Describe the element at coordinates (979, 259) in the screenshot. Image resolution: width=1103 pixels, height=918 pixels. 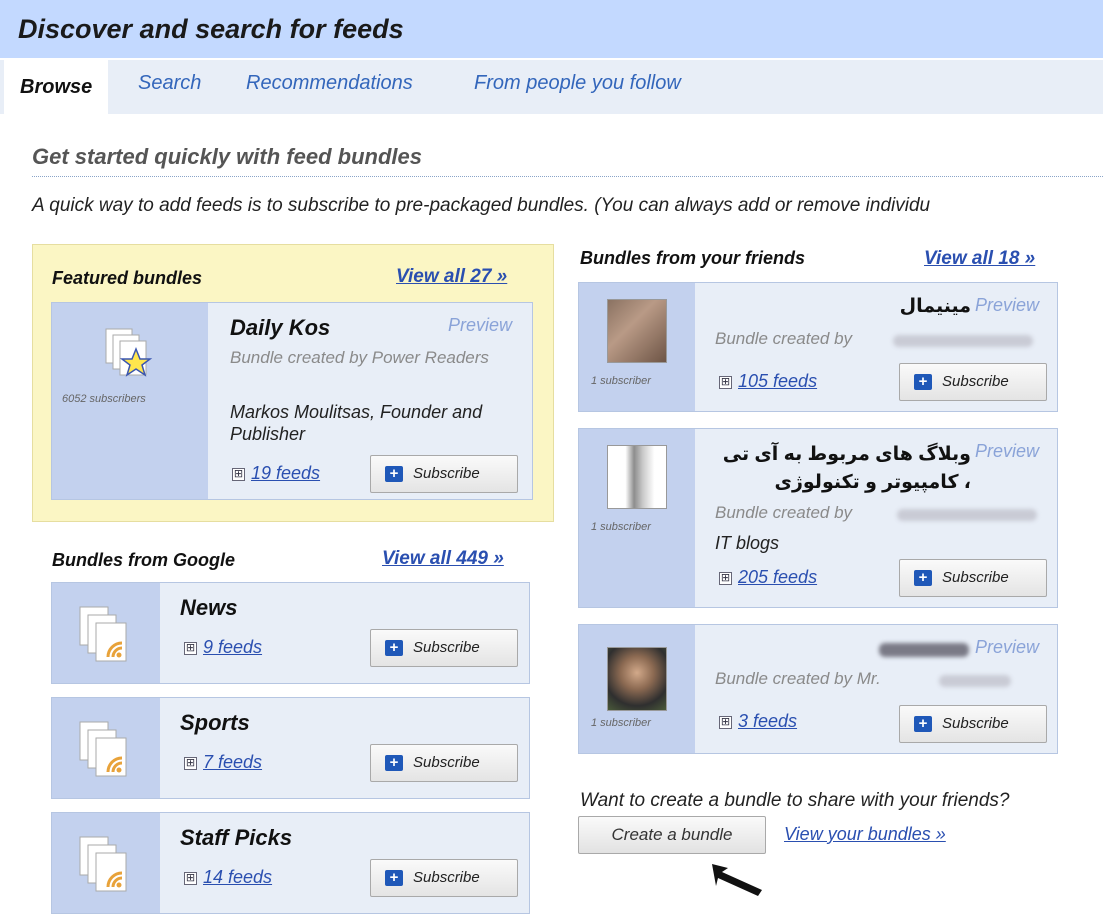
I see `friends-view-all-link: View all 18 »` at that location.